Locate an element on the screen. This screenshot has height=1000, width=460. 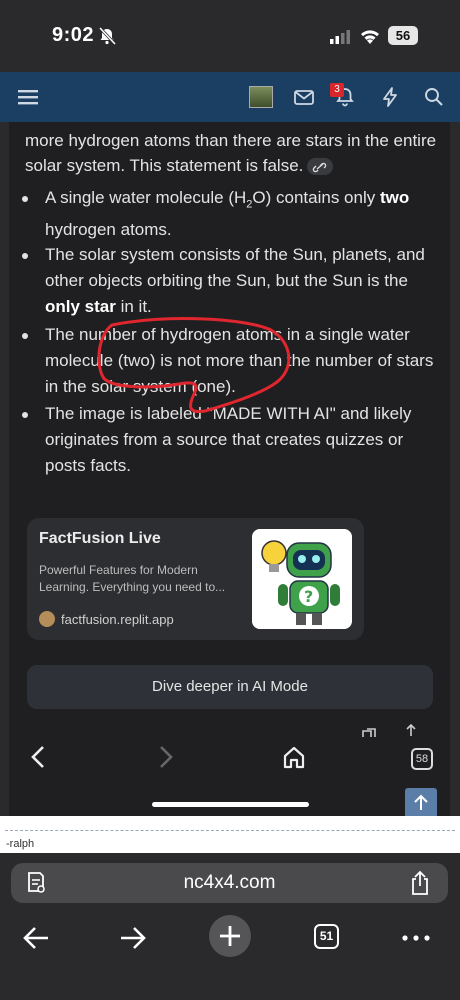
dashed-divider is located at coordinates (230, 830).